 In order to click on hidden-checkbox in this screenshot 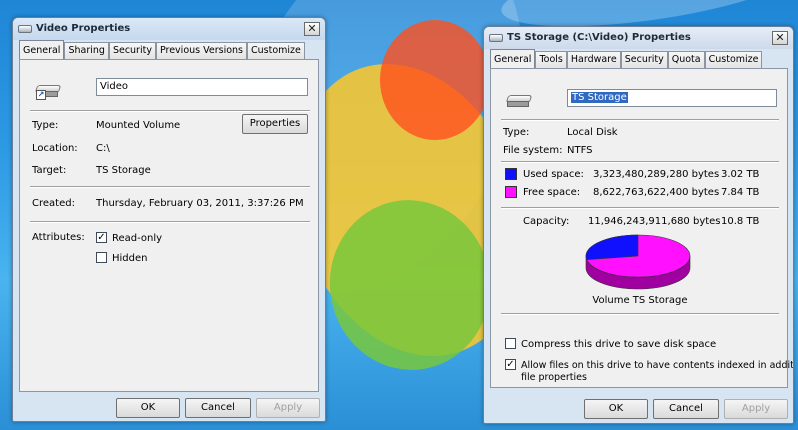, I will do `click(101, 257)`.